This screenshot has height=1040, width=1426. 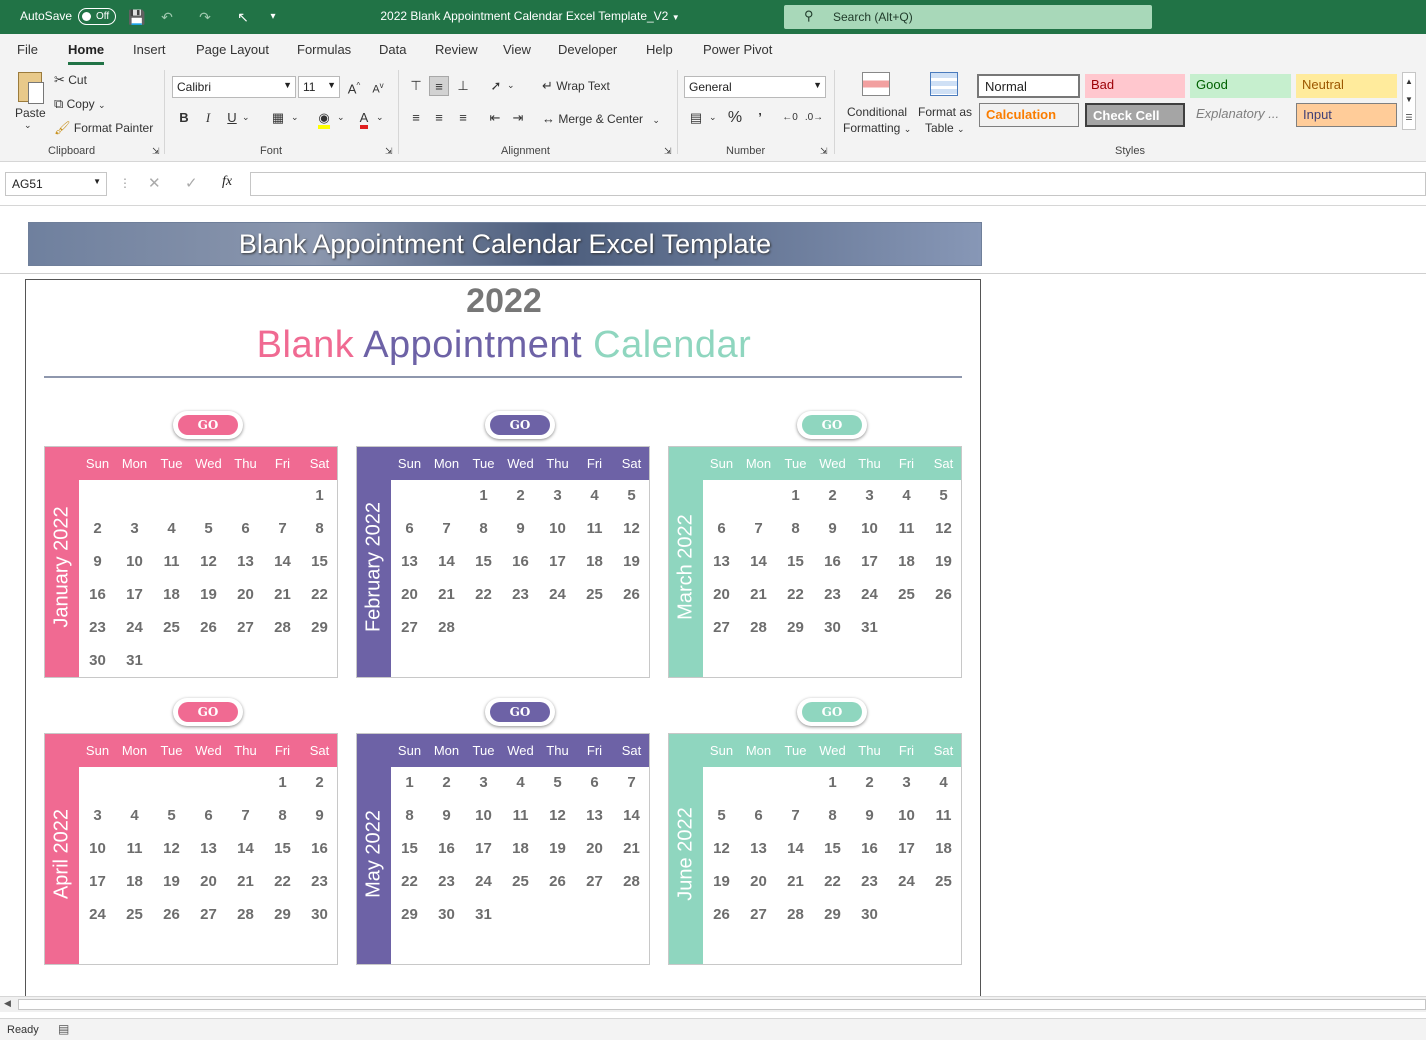 I want to click on accounting-dropdown-icon: ⌄, so click(x=713, y=117).